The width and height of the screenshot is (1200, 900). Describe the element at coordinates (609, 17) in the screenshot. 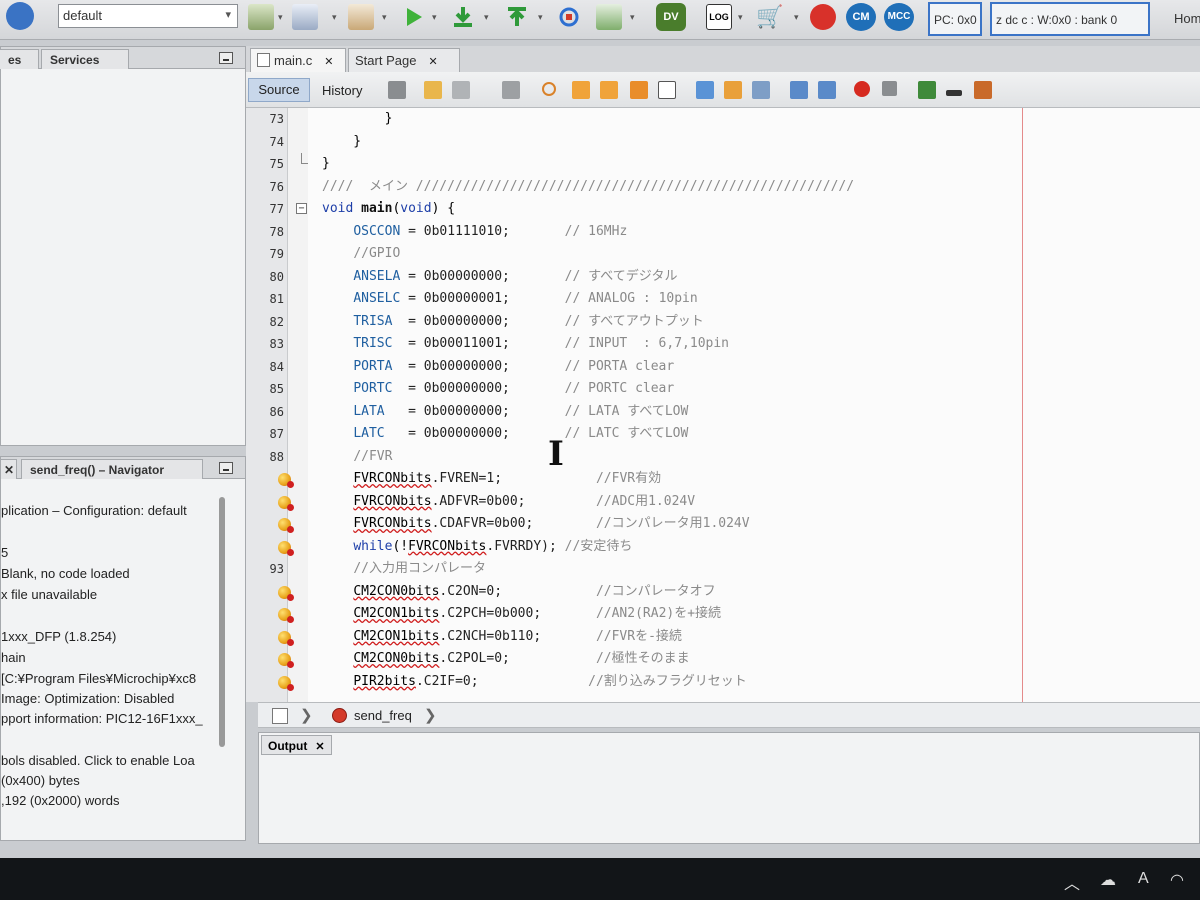

I see `debug-icon` at that location.